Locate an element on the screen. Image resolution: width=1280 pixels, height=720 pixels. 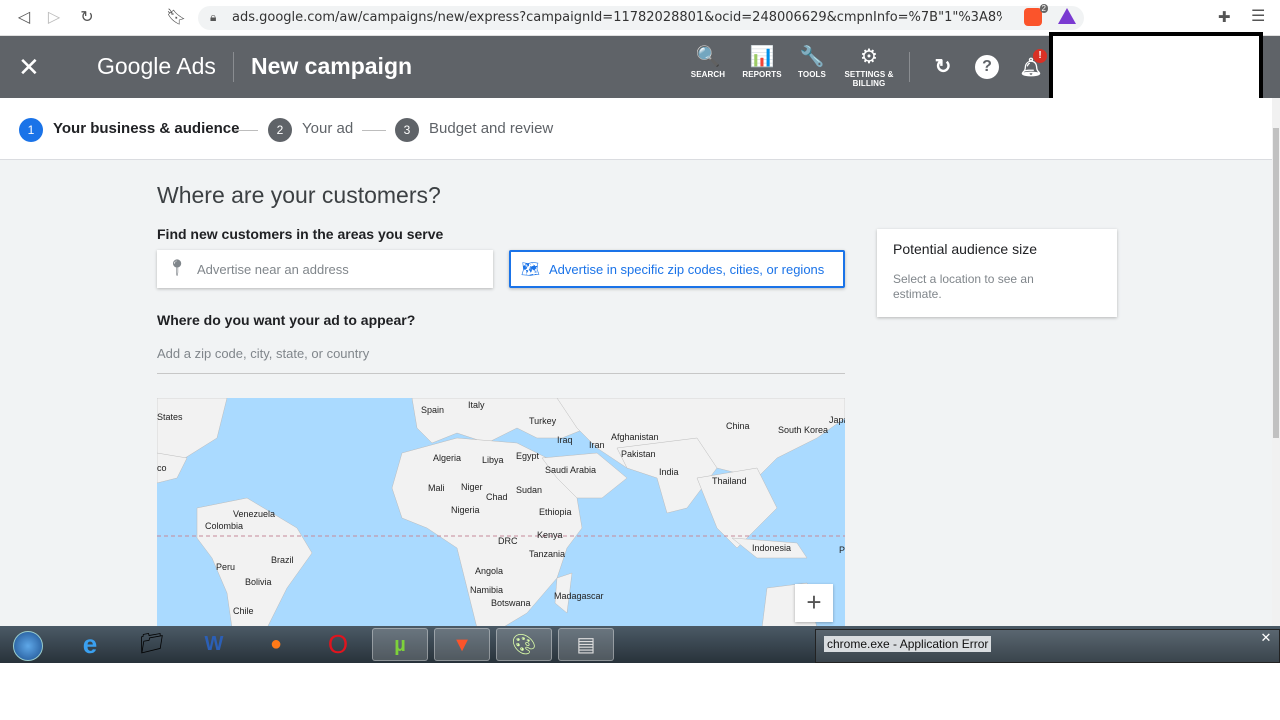
app-window-icon: ▤ is located at coordinates (586, 644).